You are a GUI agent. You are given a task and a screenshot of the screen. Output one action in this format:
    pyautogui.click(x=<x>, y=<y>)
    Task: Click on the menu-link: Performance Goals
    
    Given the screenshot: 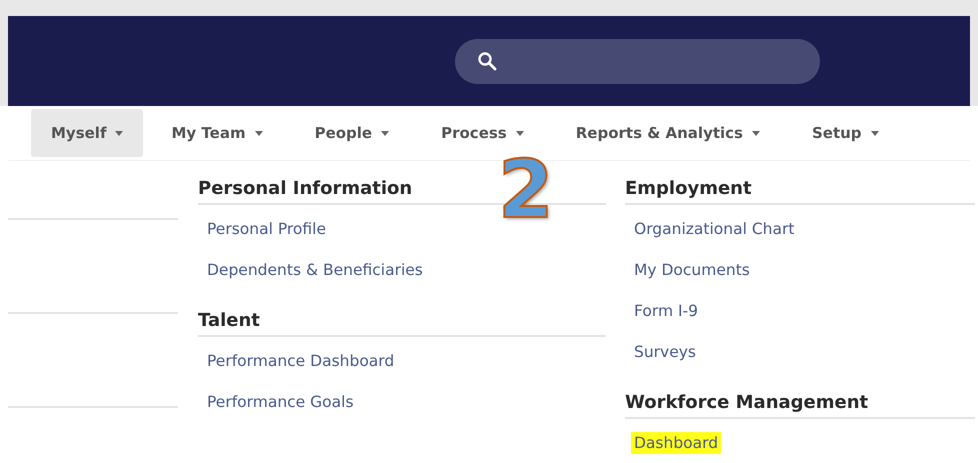 What is the action you would take?
    pyautogui.click(x=280, y=401)
    